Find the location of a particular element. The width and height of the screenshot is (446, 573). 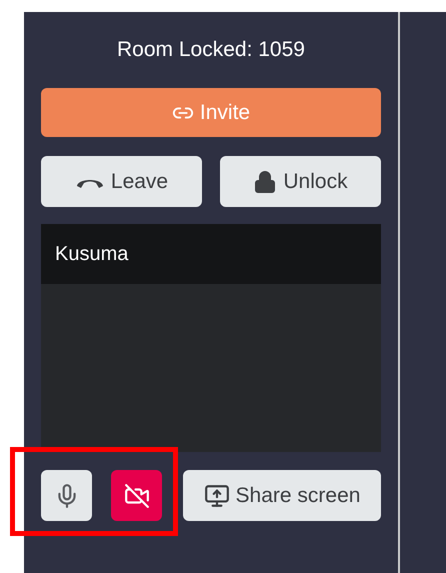

camera-icon is located at coordinates (137, 495).